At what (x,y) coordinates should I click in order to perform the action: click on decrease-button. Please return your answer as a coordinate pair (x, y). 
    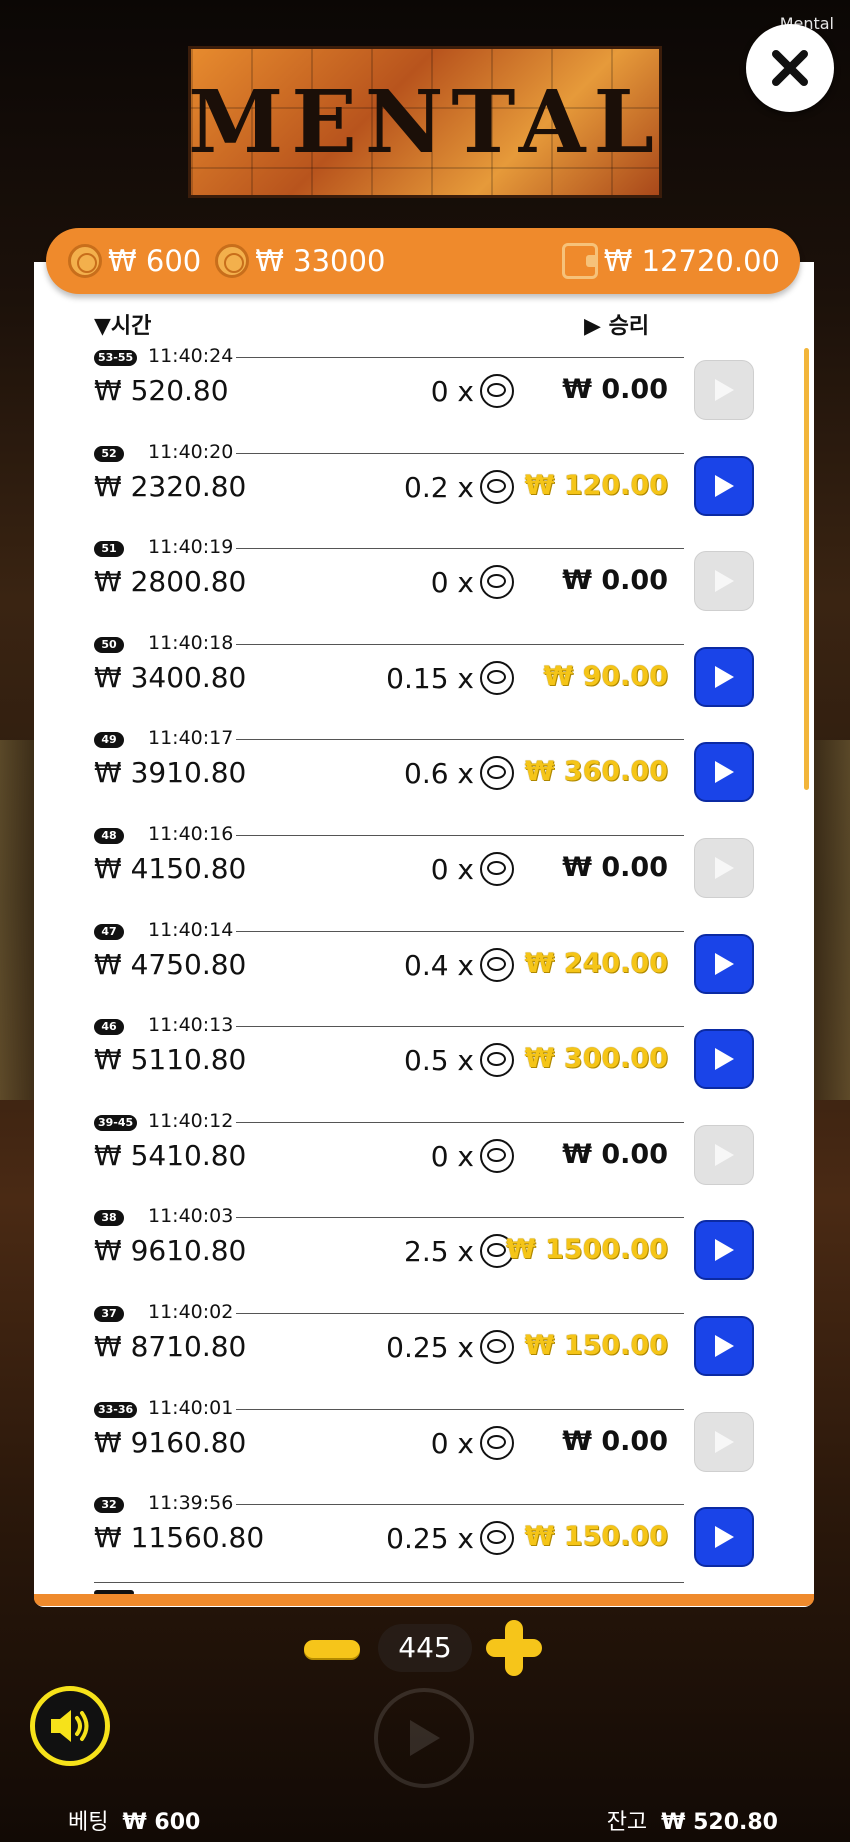
    Looking at the image, I should click on (332, 1649).